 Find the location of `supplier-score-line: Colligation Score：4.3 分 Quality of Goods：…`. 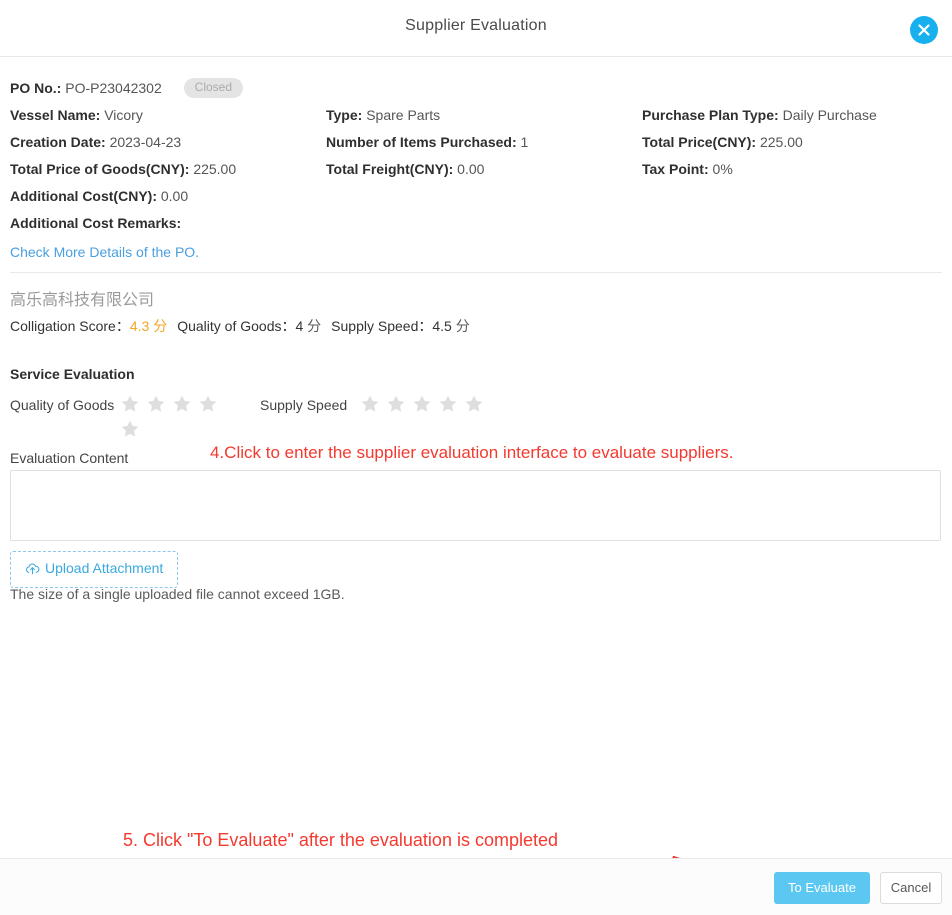

supplier-score-line: Colligation Score：4.3 分 Quality of Goods：… is located at coordinates (240, 326).